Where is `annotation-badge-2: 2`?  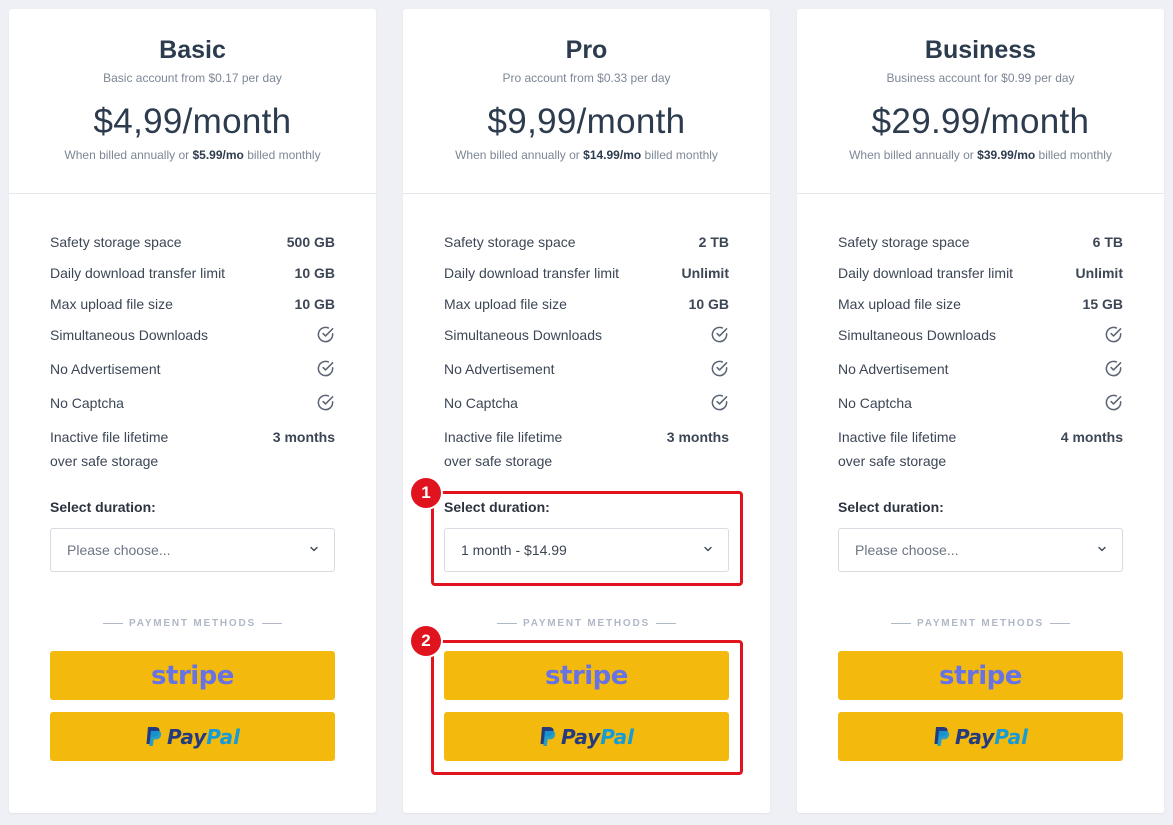 annotation-badge-2: 2 is located at coordinates (426, 641).